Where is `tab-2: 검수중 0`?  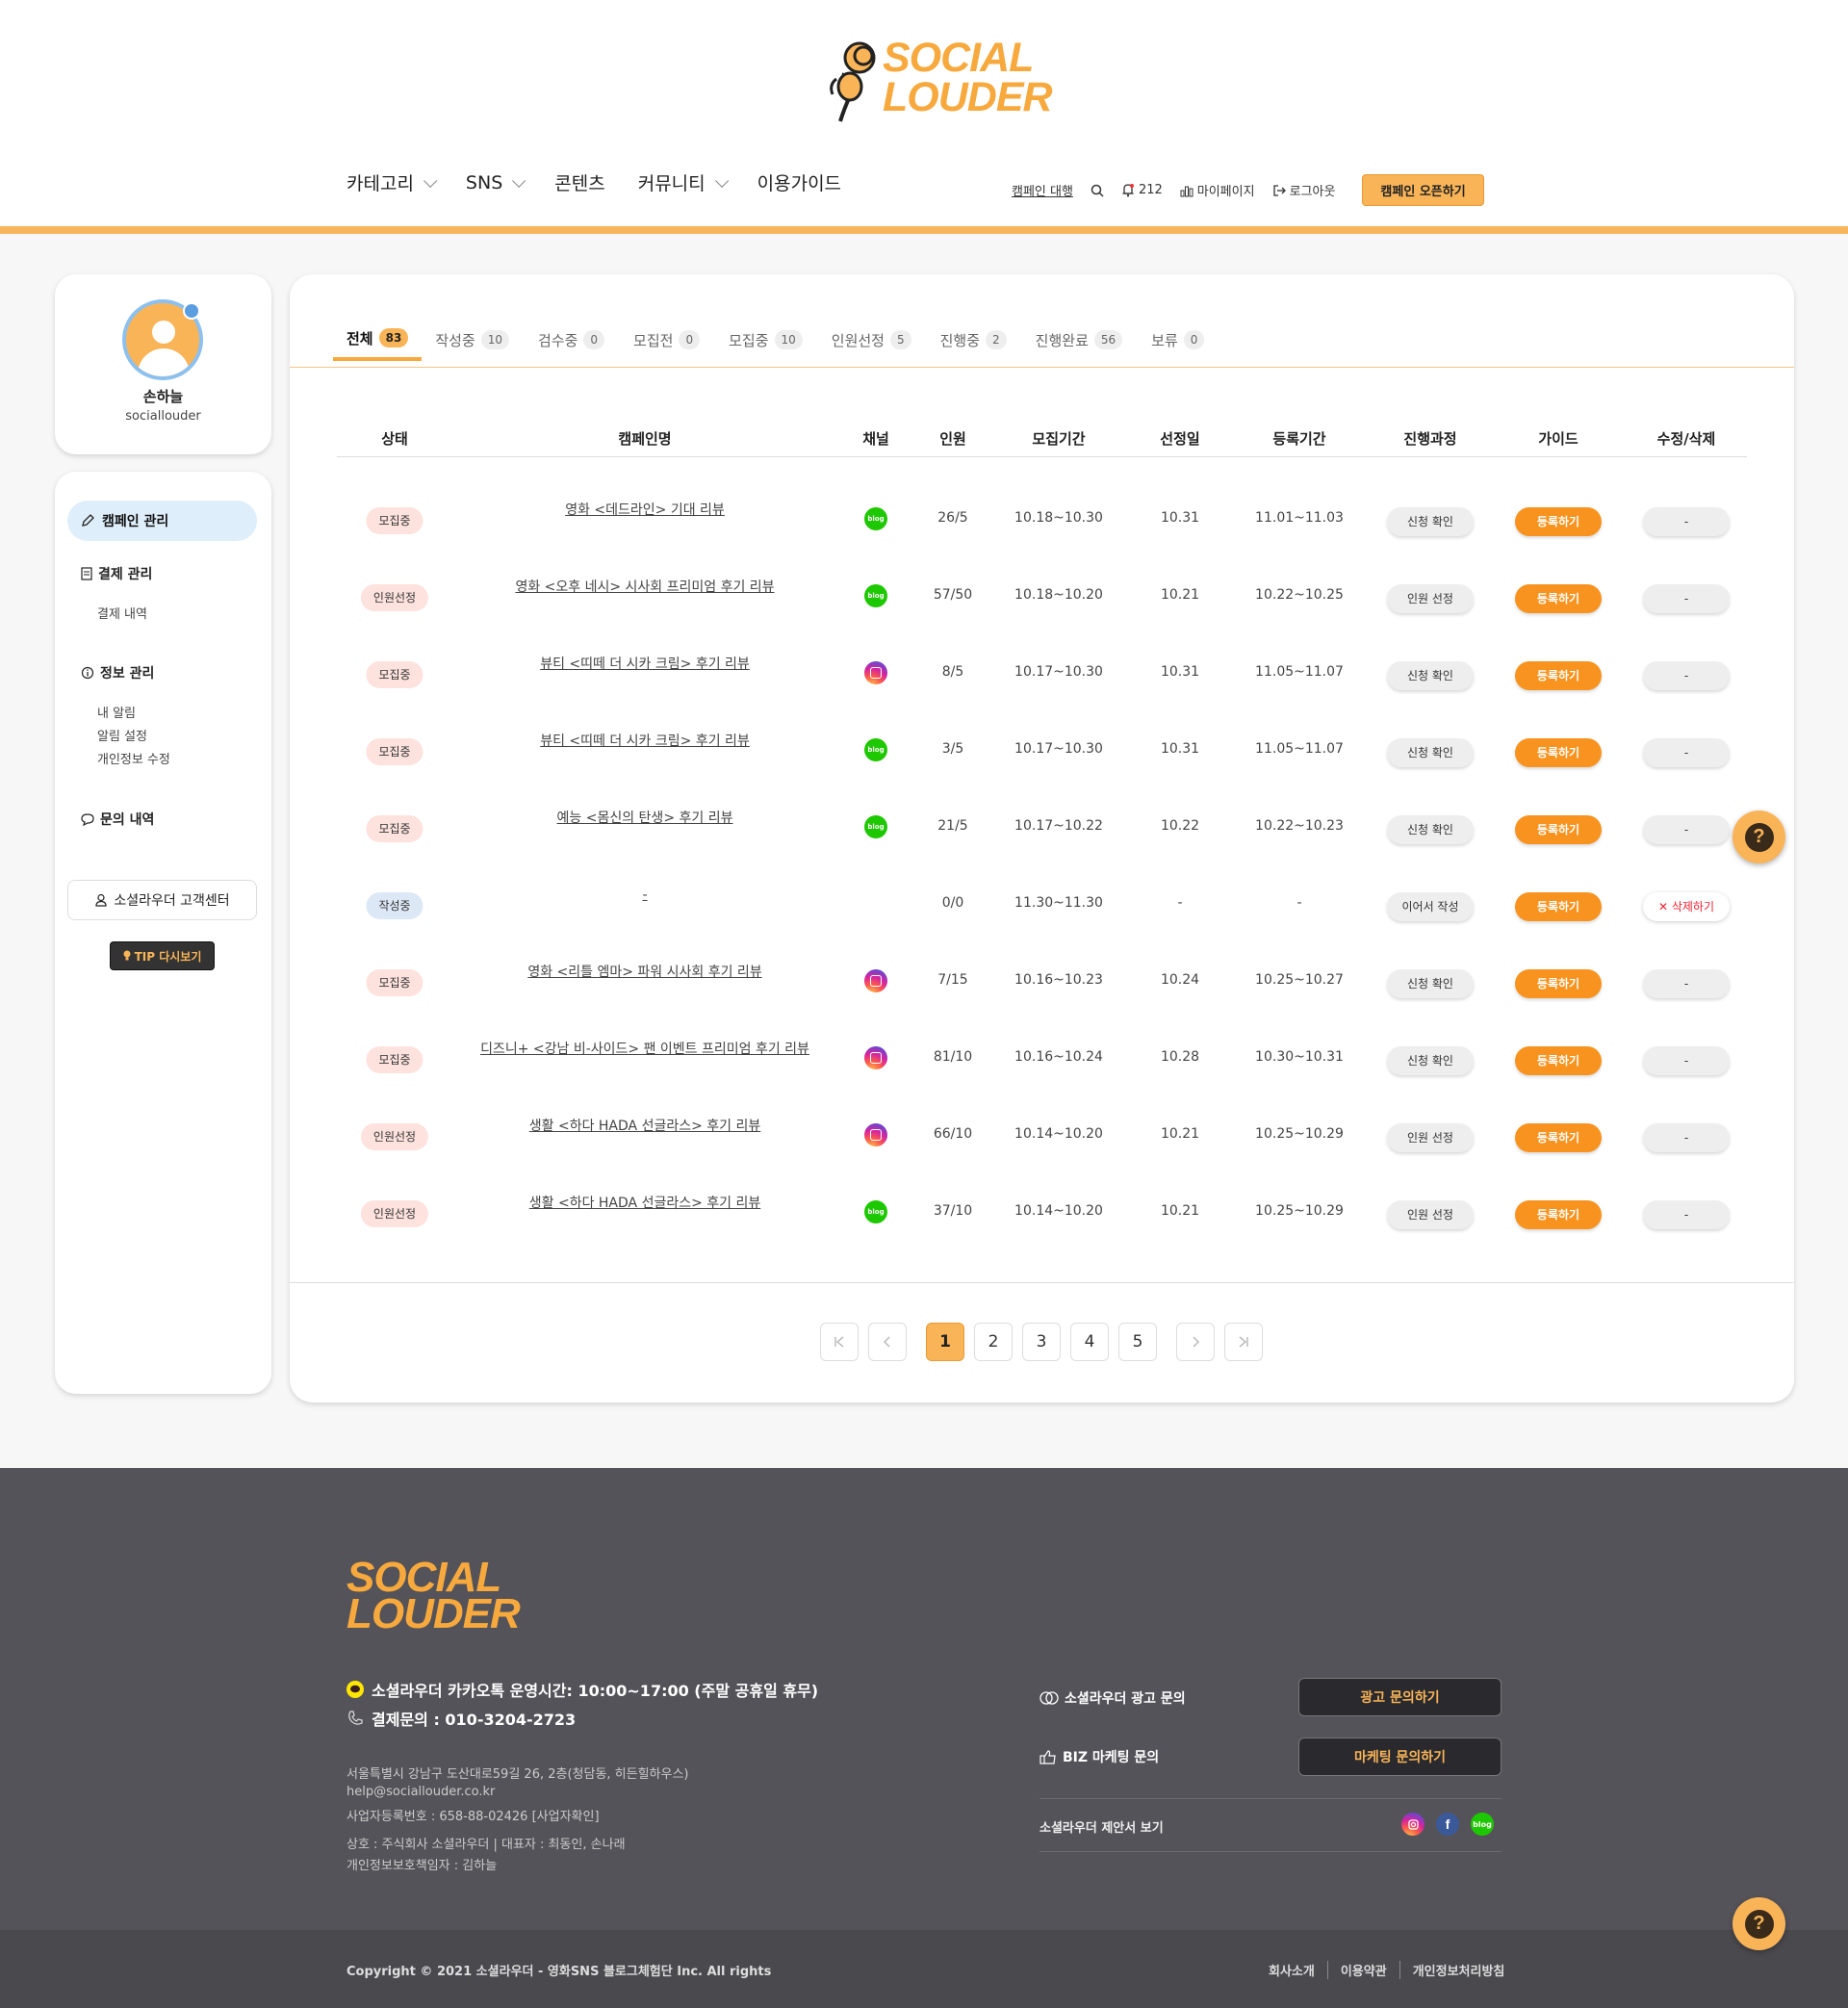 tab-2: 검수중 0 is located at coordinates (579, 340).